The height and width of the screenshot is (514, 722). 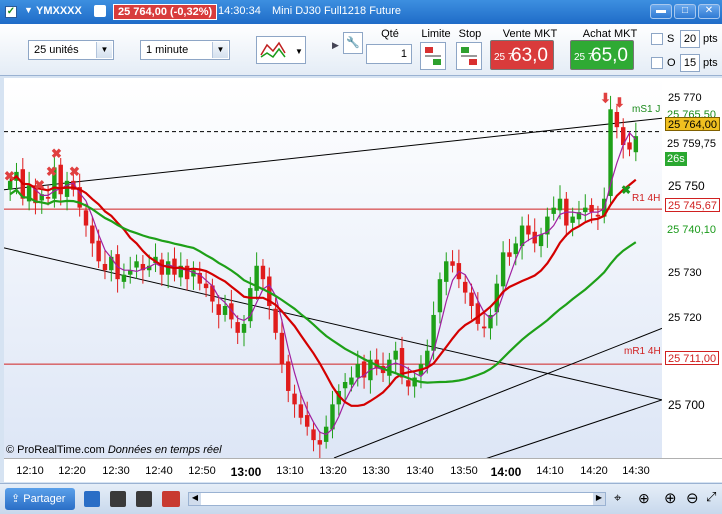 What do you see at coordinates (11, 12) in the screenshot?
I see `window-checkbox: ✓` at bounding box center [11, 12].